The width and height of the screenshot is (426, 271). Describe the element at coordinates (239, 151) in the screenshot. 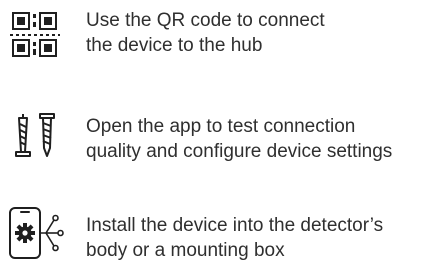

I see `step-line-2: quality and configure device settings` at that location.